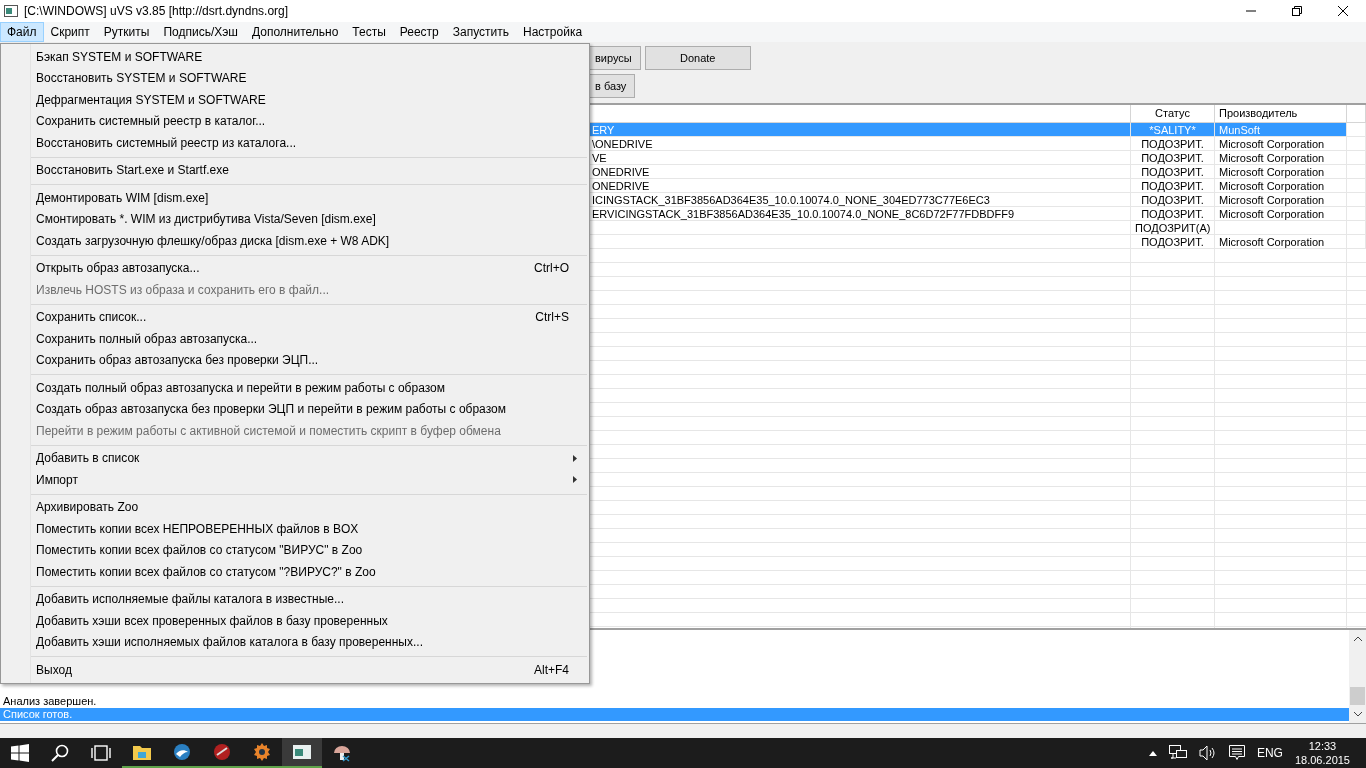 The image size is (1366, 768). I want to click on notification-icon, so click(1236, 753).